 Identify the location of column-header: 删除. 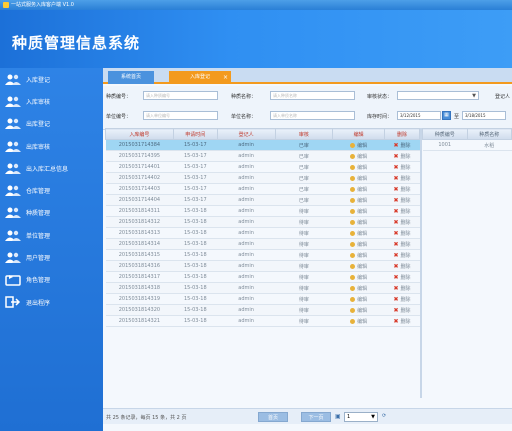
(402, 134).